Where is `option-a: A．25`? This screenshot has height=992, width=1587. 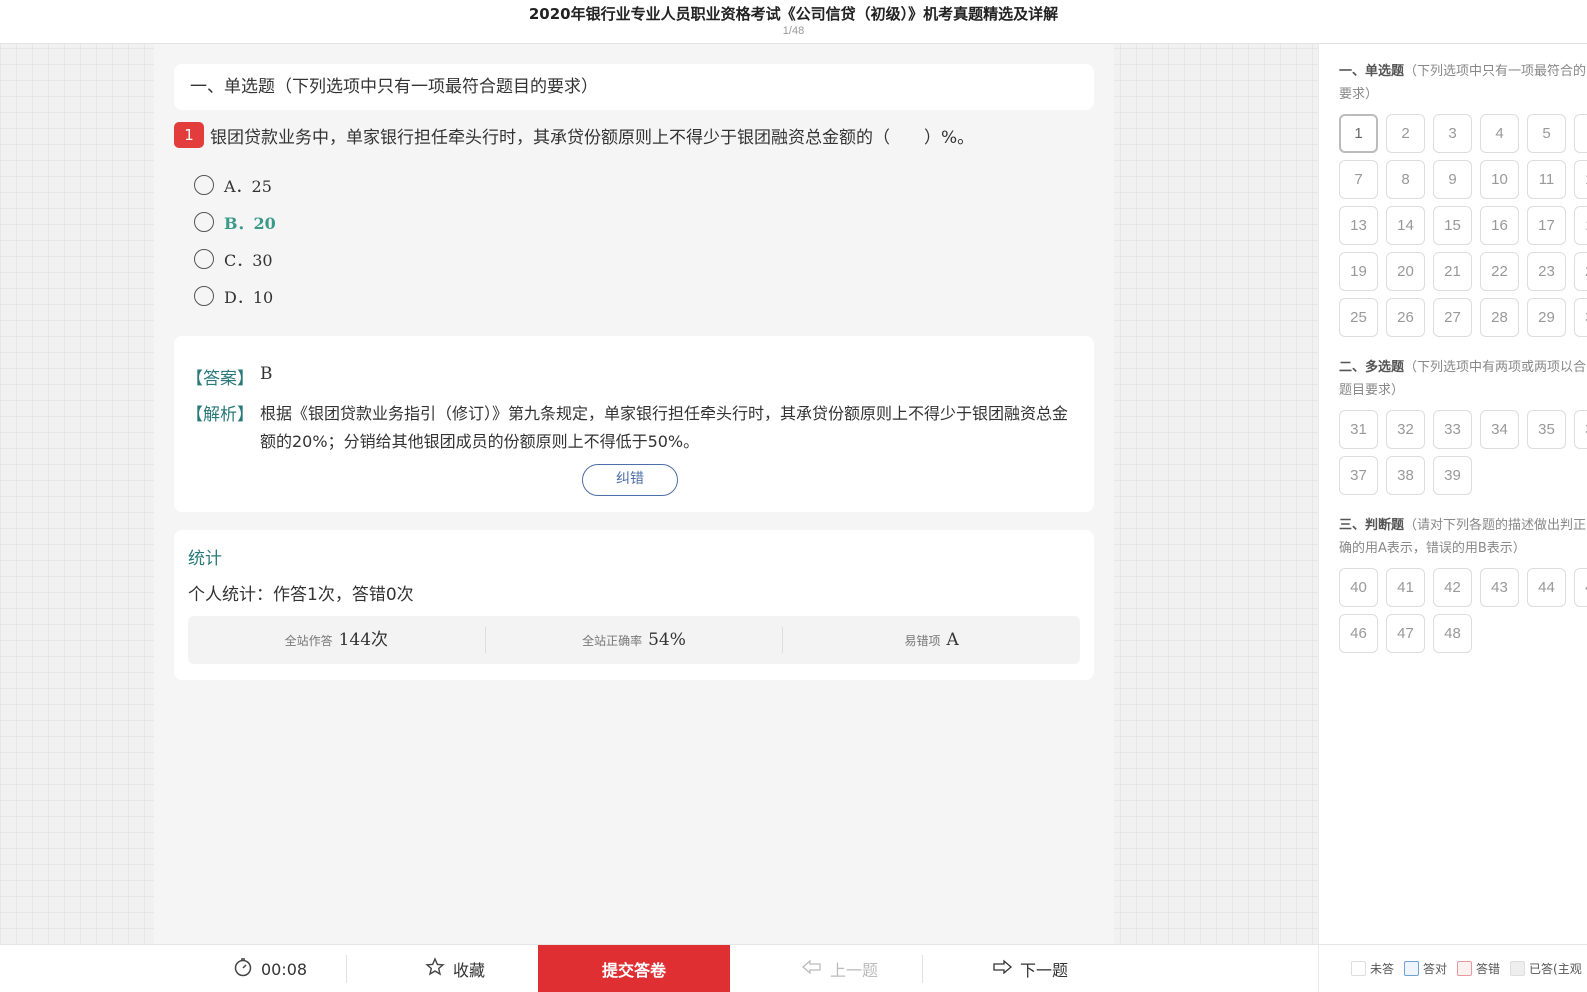
option-a: A．25 is located at coordinates (235, 184).